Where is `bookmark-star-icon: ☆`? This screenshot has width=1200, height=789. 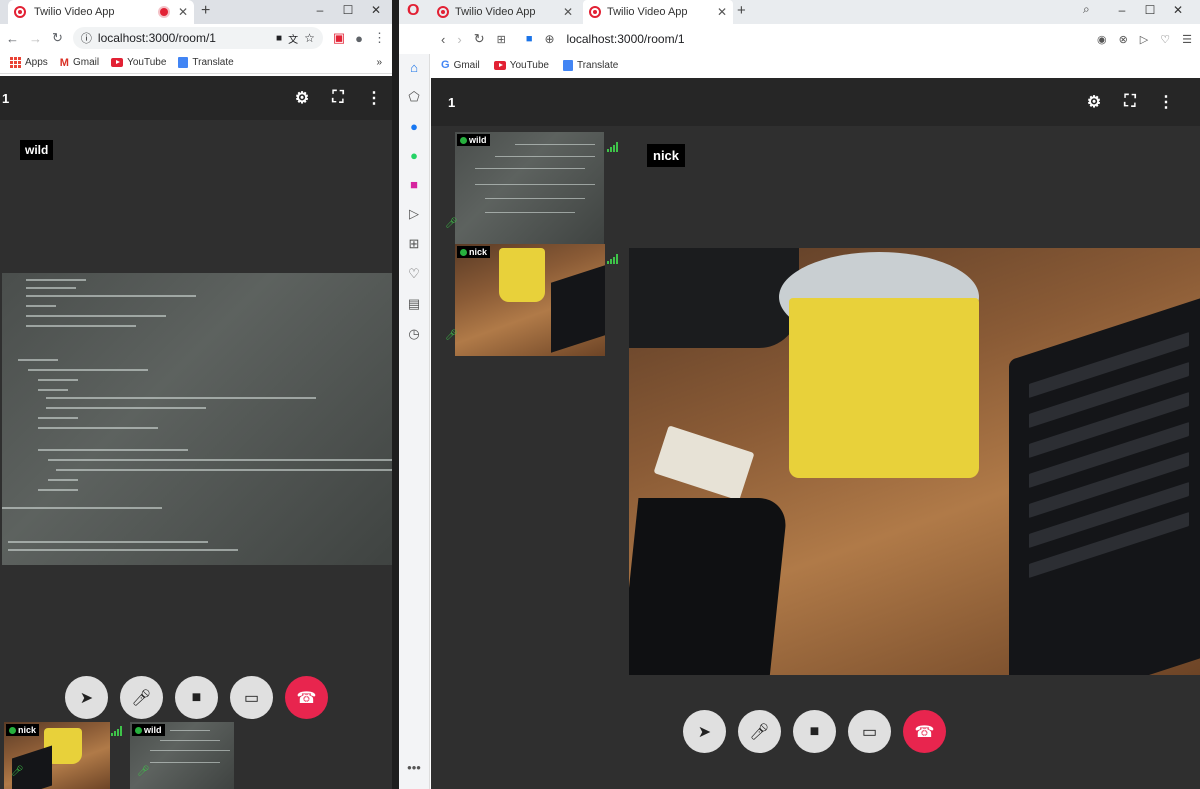
bookmark-star-icon: ☆ is located at coordinates (309, 38).